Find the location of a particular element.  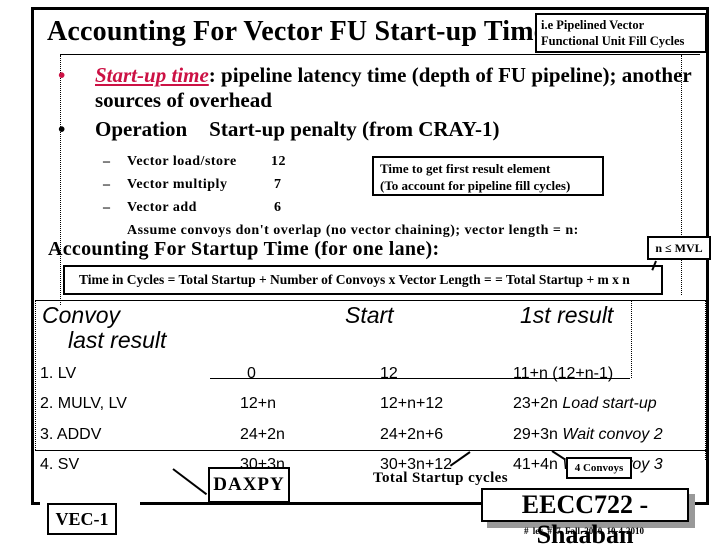

mvl-note-box: n ≤ MVL is located at coordinates (679, 248).